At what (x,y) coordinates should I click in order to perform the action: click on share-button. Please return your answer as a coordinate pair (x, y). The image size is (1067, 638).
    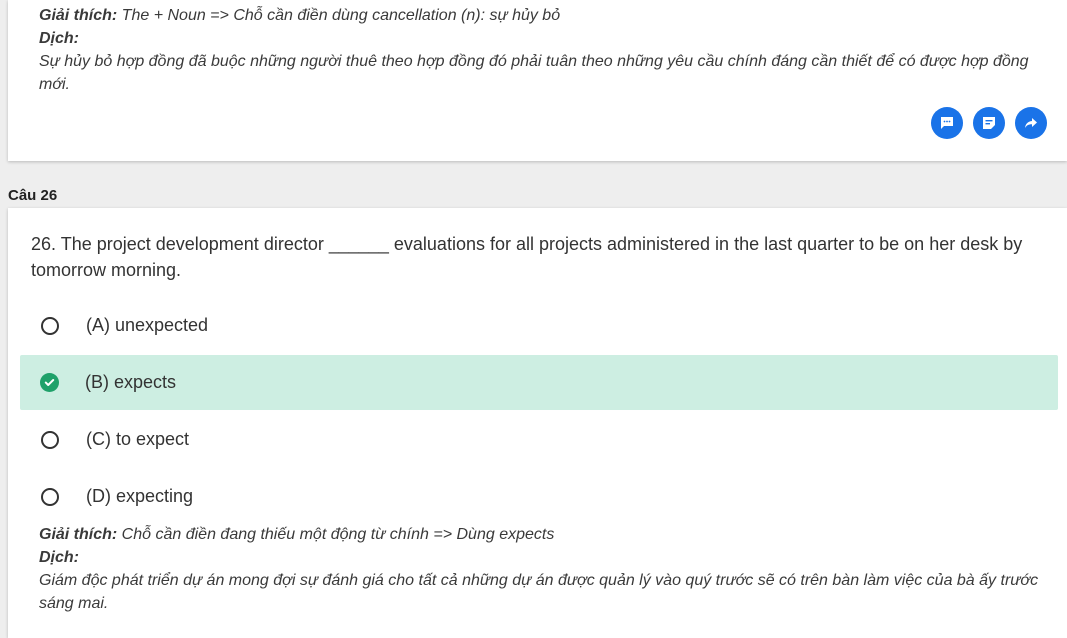
    Looking at the image, I should click on (1031, 123).